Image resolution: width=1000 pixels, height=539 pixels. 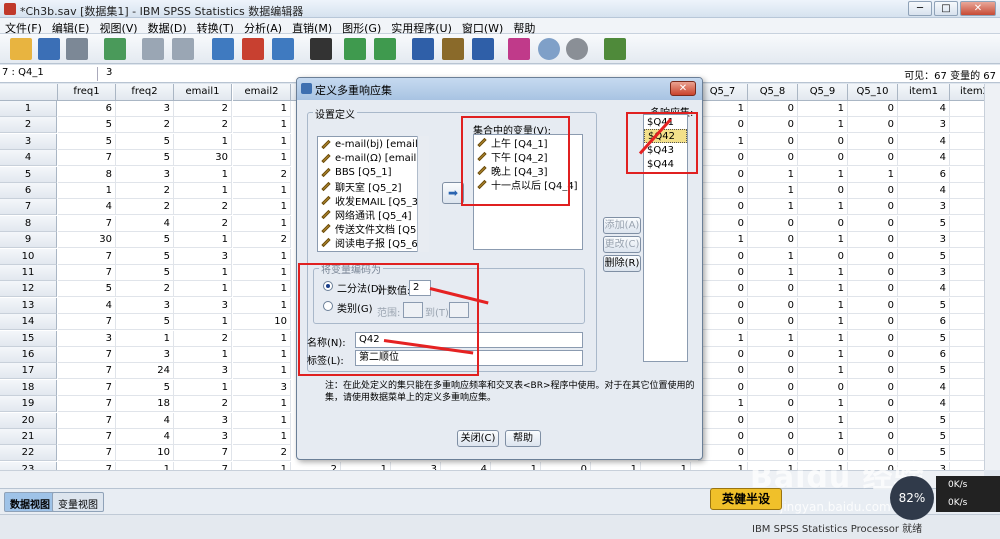 What do you see at coordinates (28, 125) in the screenshot?
I see `row-header: 2` at bounding box center [28, 125].